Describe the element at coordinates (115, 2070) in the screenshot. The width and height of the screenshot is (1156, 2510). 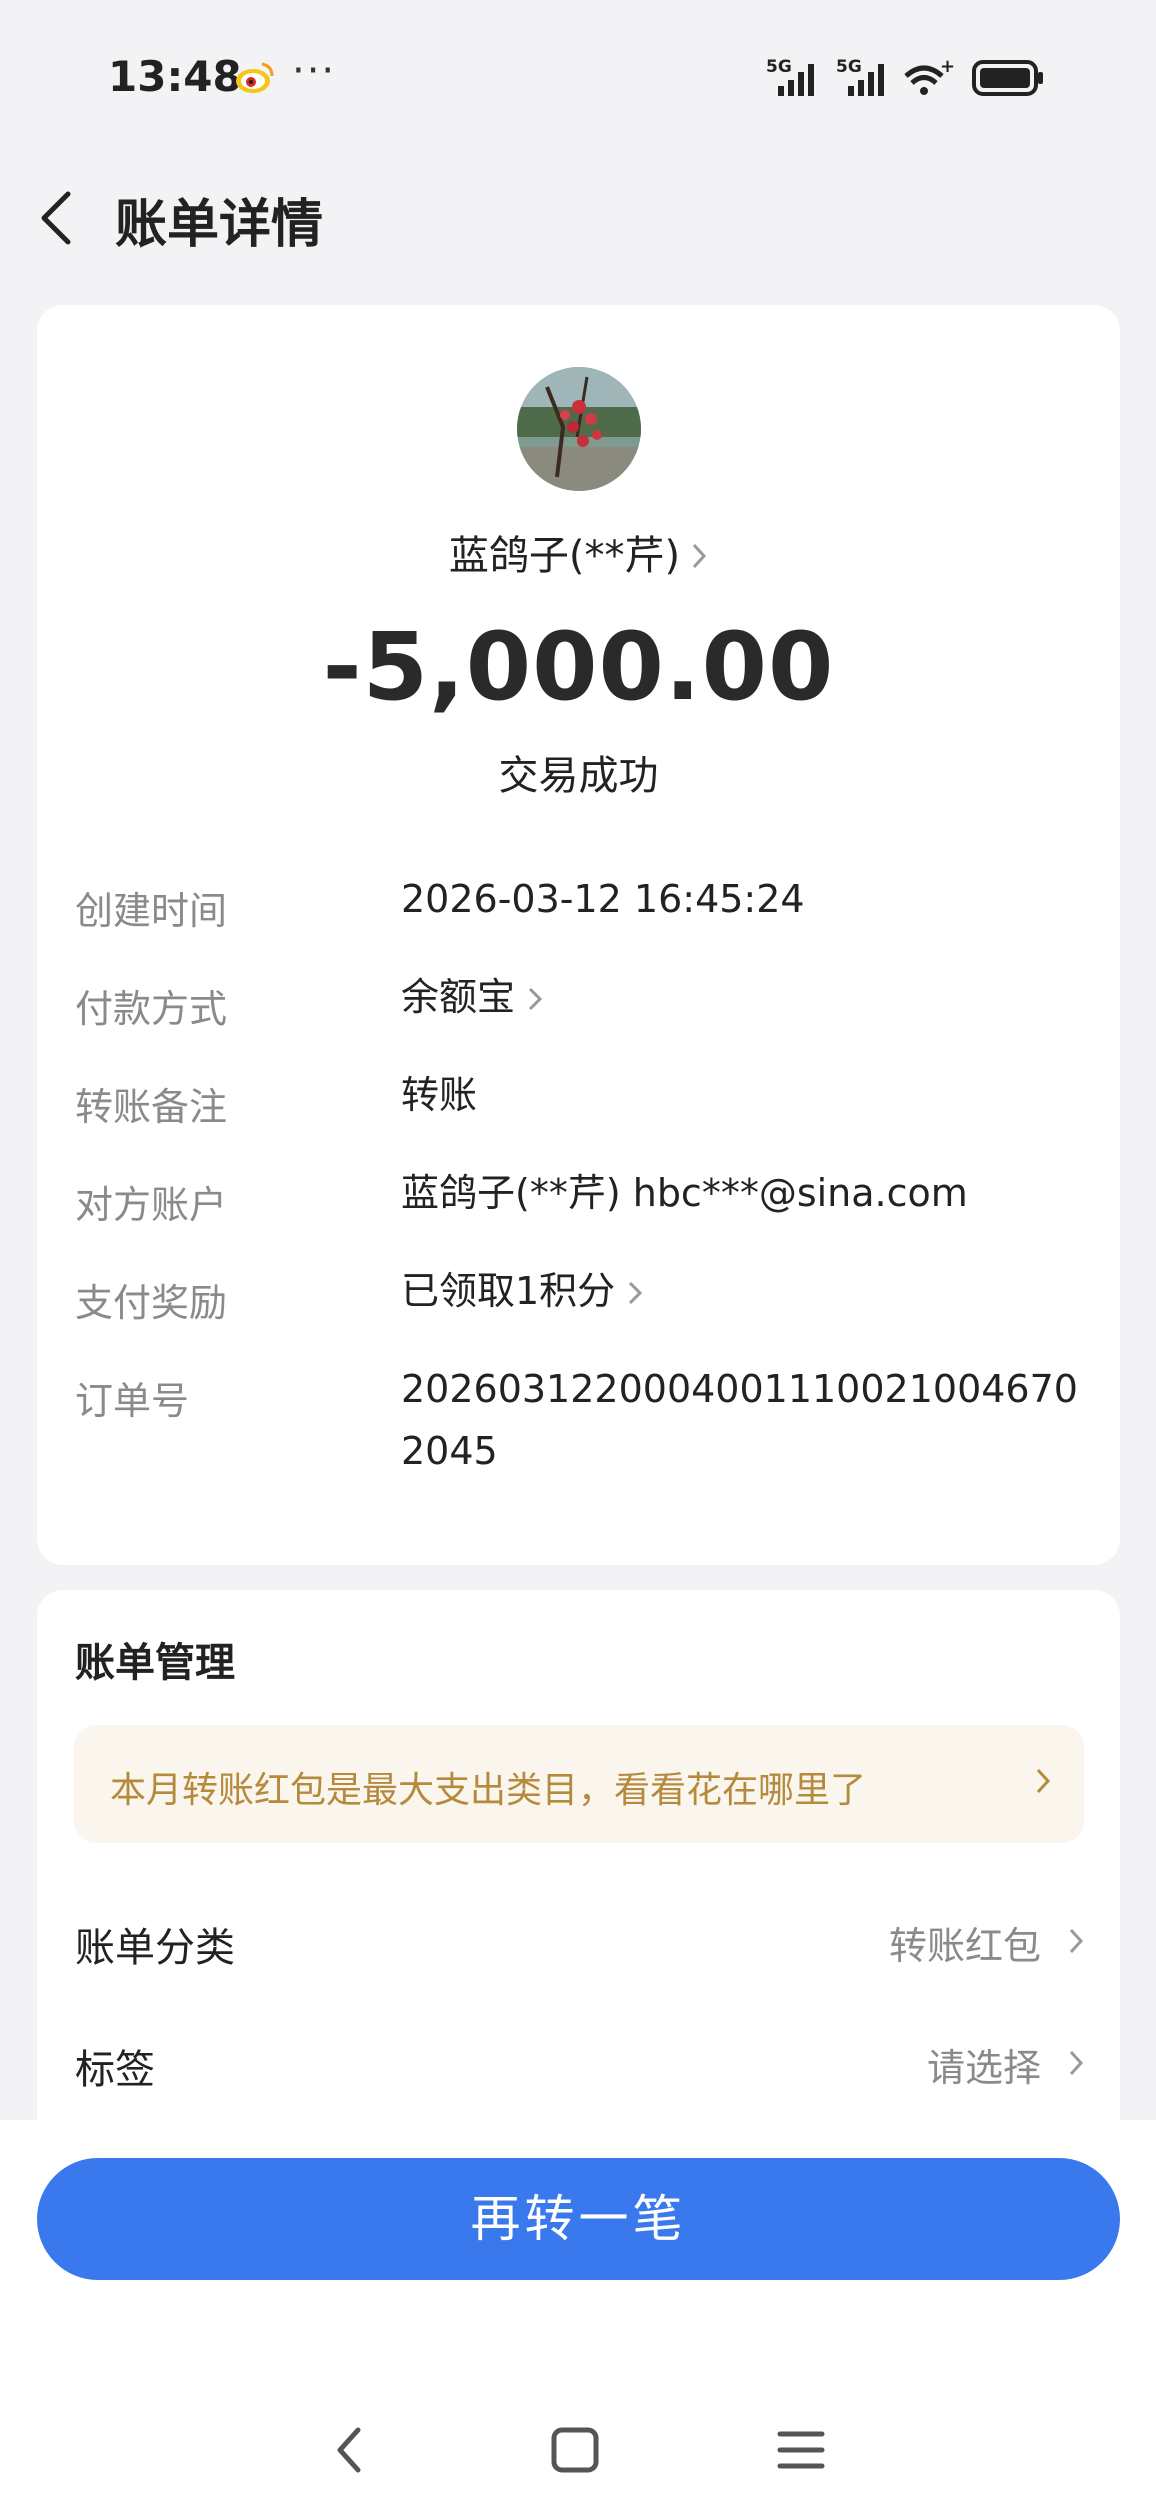
I see `row-label: 标签` at that location.